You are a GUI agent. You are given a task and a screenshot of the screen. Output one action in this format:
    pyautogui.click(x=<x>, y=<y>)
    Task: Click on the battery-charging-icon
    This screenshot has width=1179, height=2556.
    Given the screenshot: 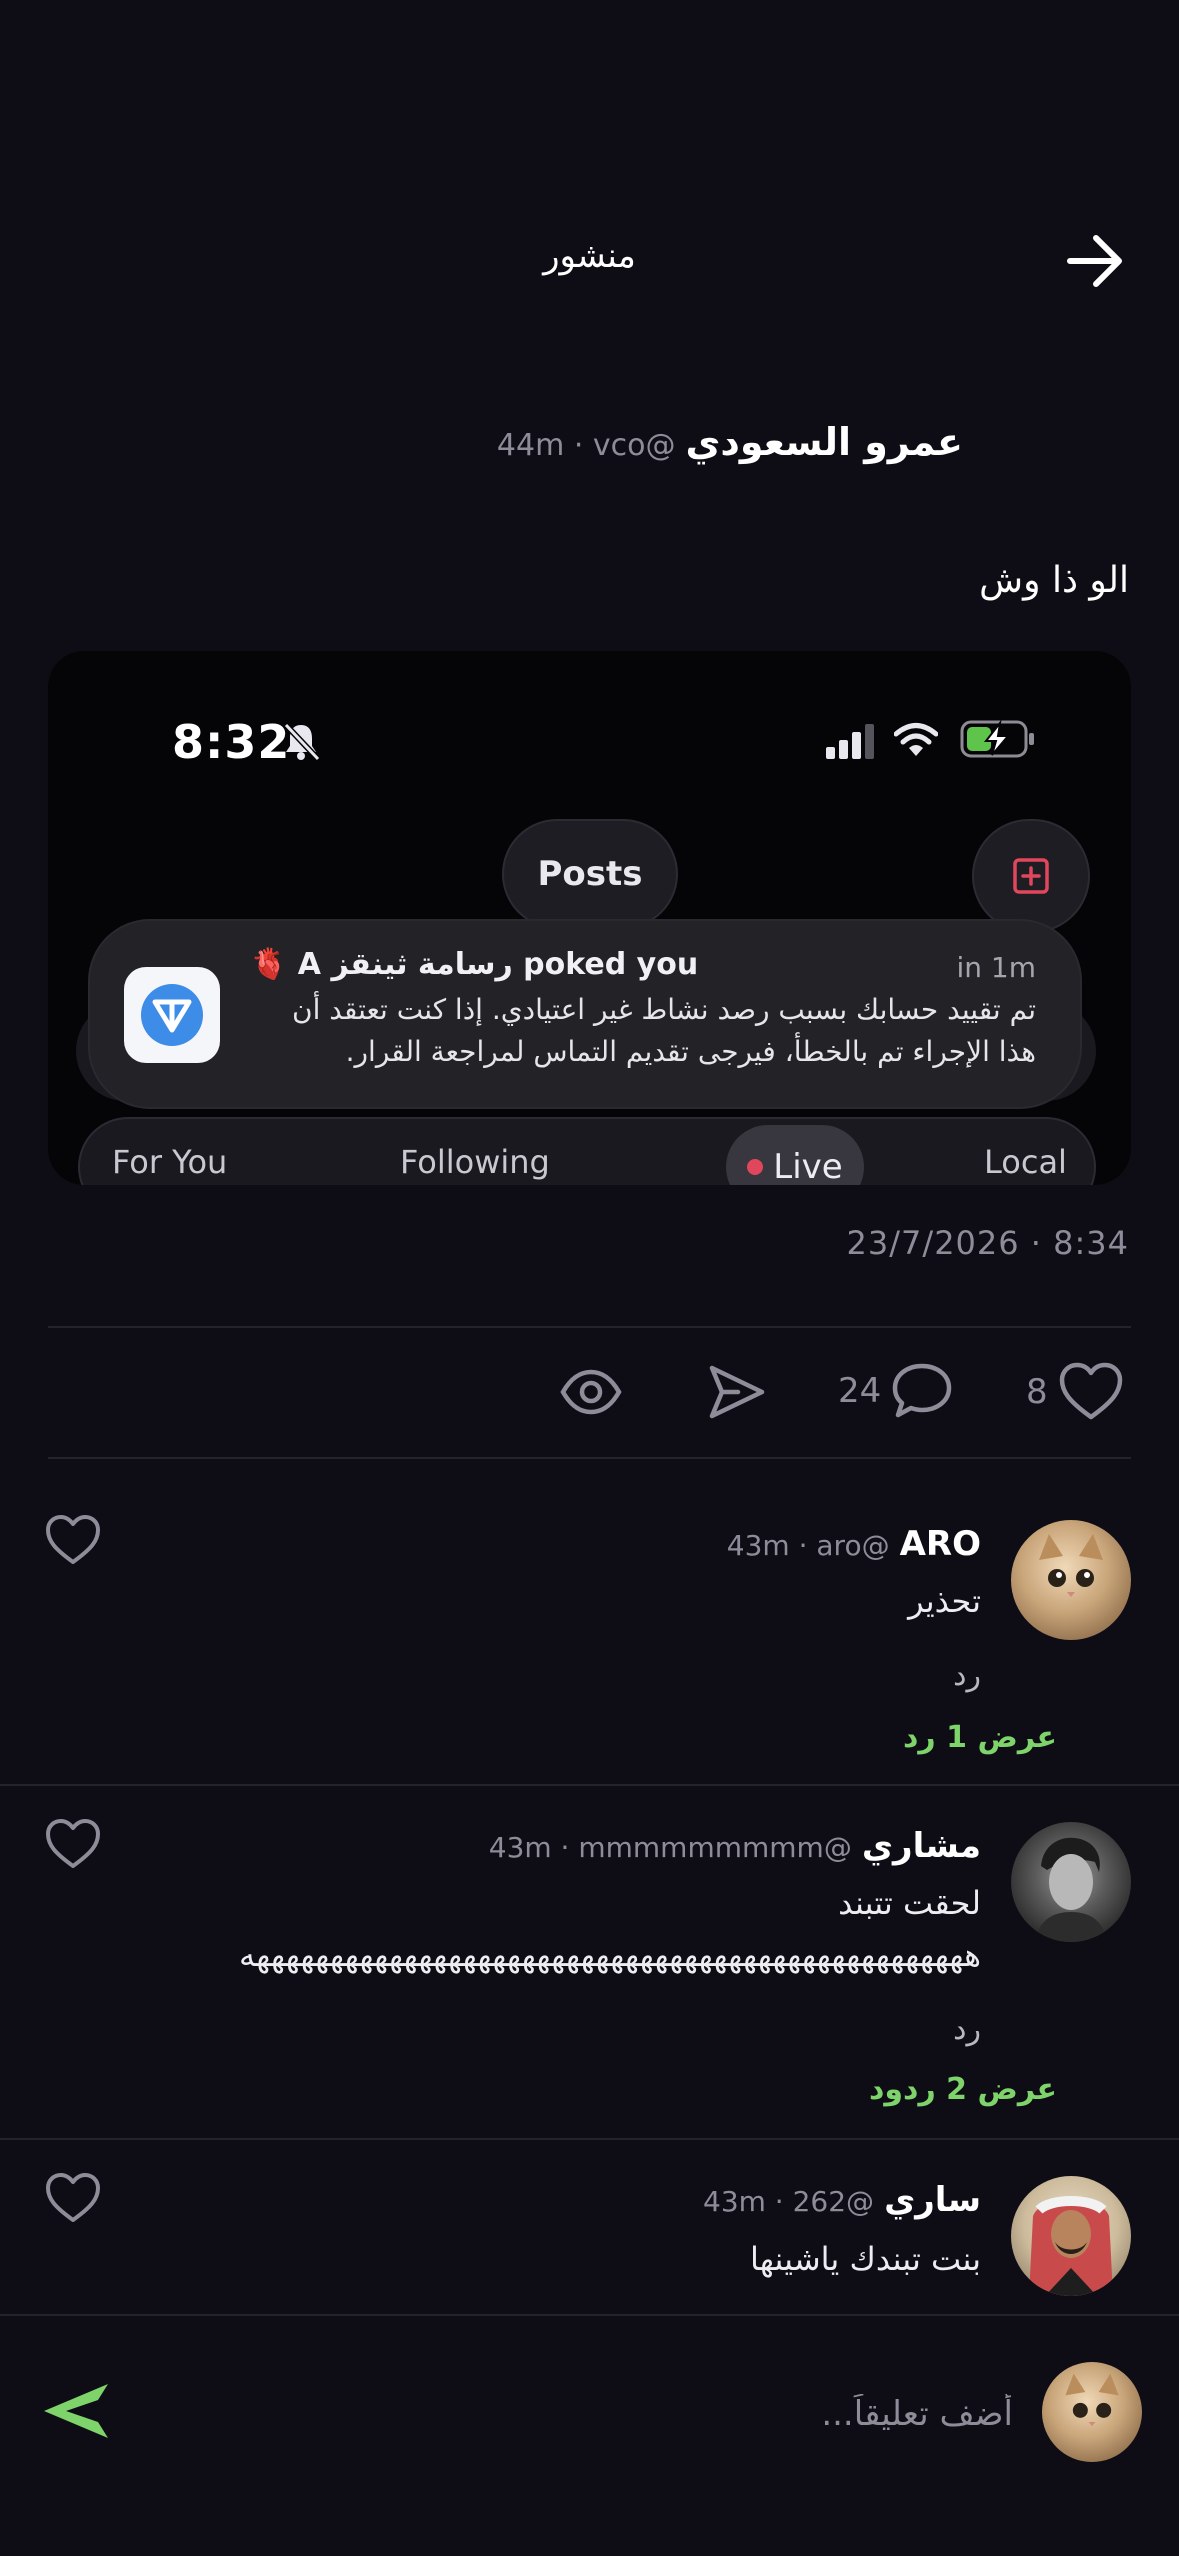 What is the action you would take?
    pyautogui.click(x=997, y=738)
    